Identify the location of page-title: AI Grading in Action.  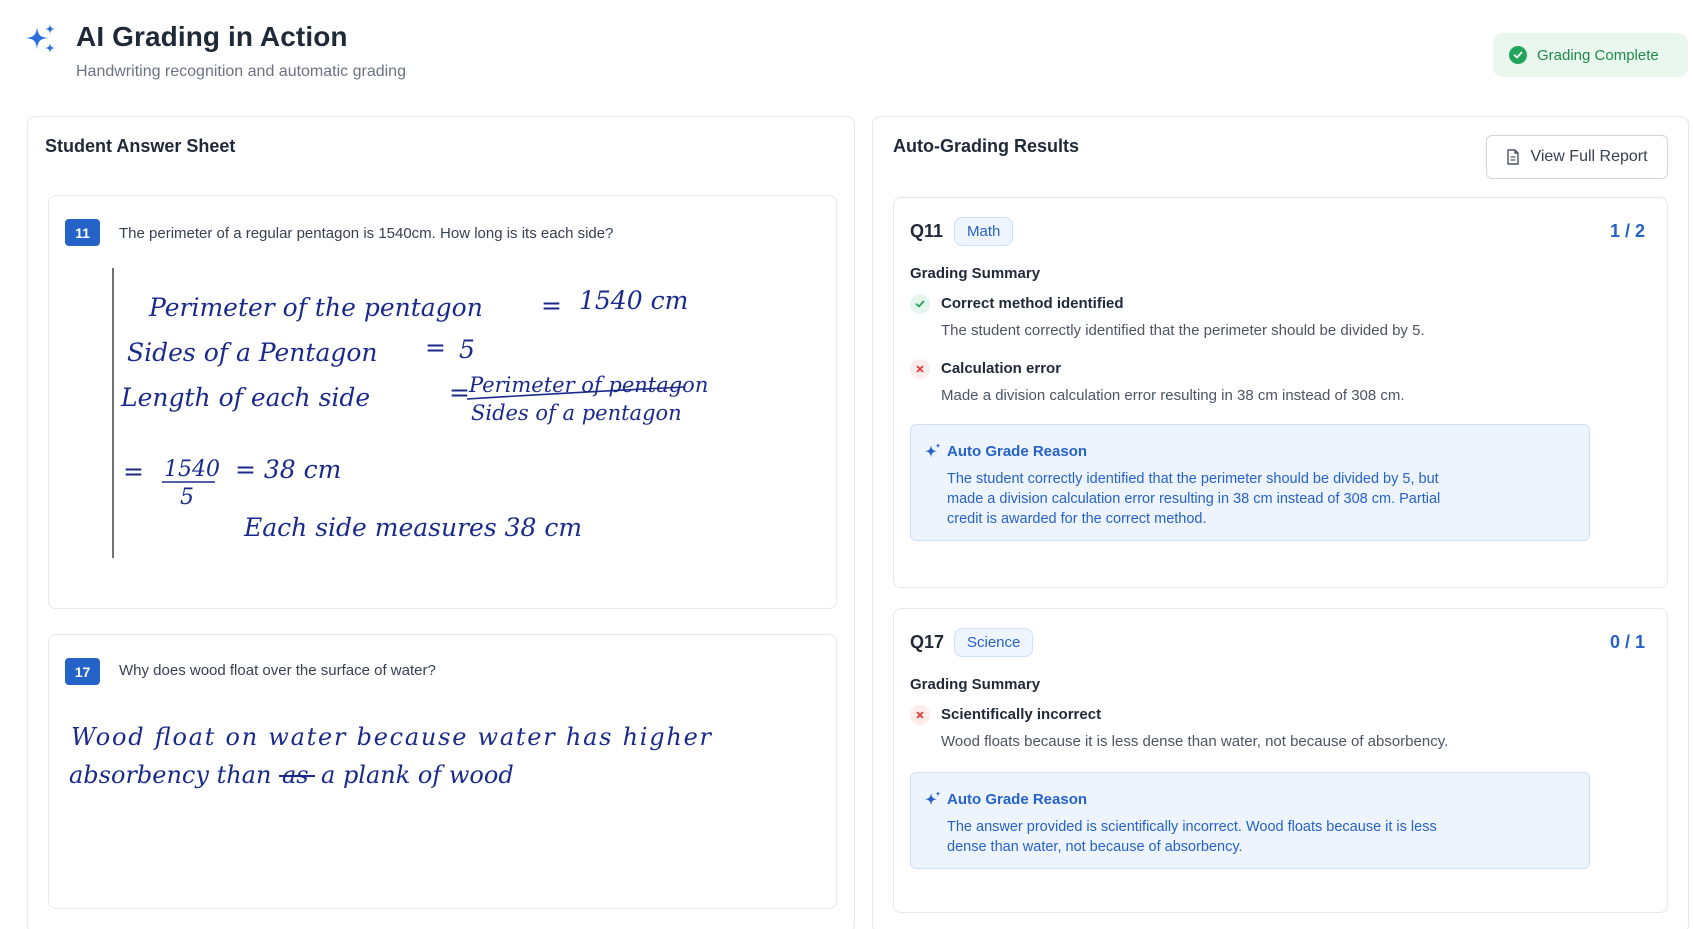
(212, 36).